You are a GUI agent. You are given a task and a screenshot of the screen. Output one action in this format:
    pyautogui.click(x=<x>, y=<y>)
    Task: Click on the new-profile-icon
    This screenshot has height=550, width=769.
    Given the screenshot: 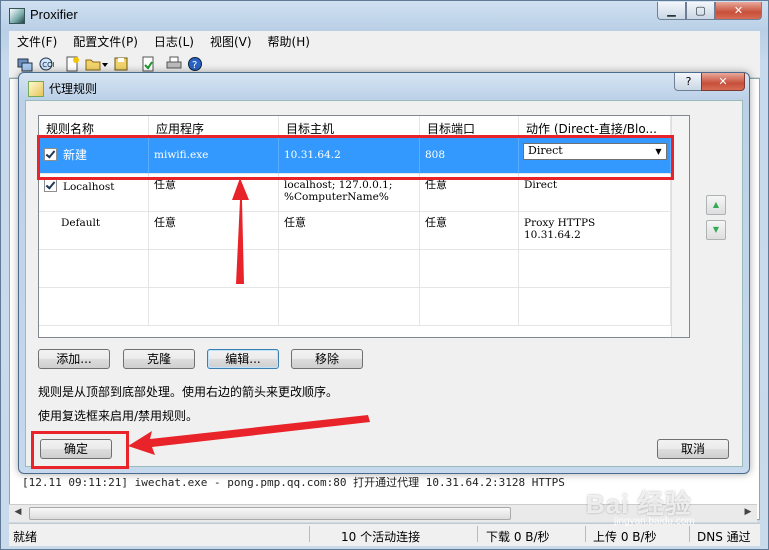 What is the action you would take?
    pyautogui.click(x=72, y=64)
    